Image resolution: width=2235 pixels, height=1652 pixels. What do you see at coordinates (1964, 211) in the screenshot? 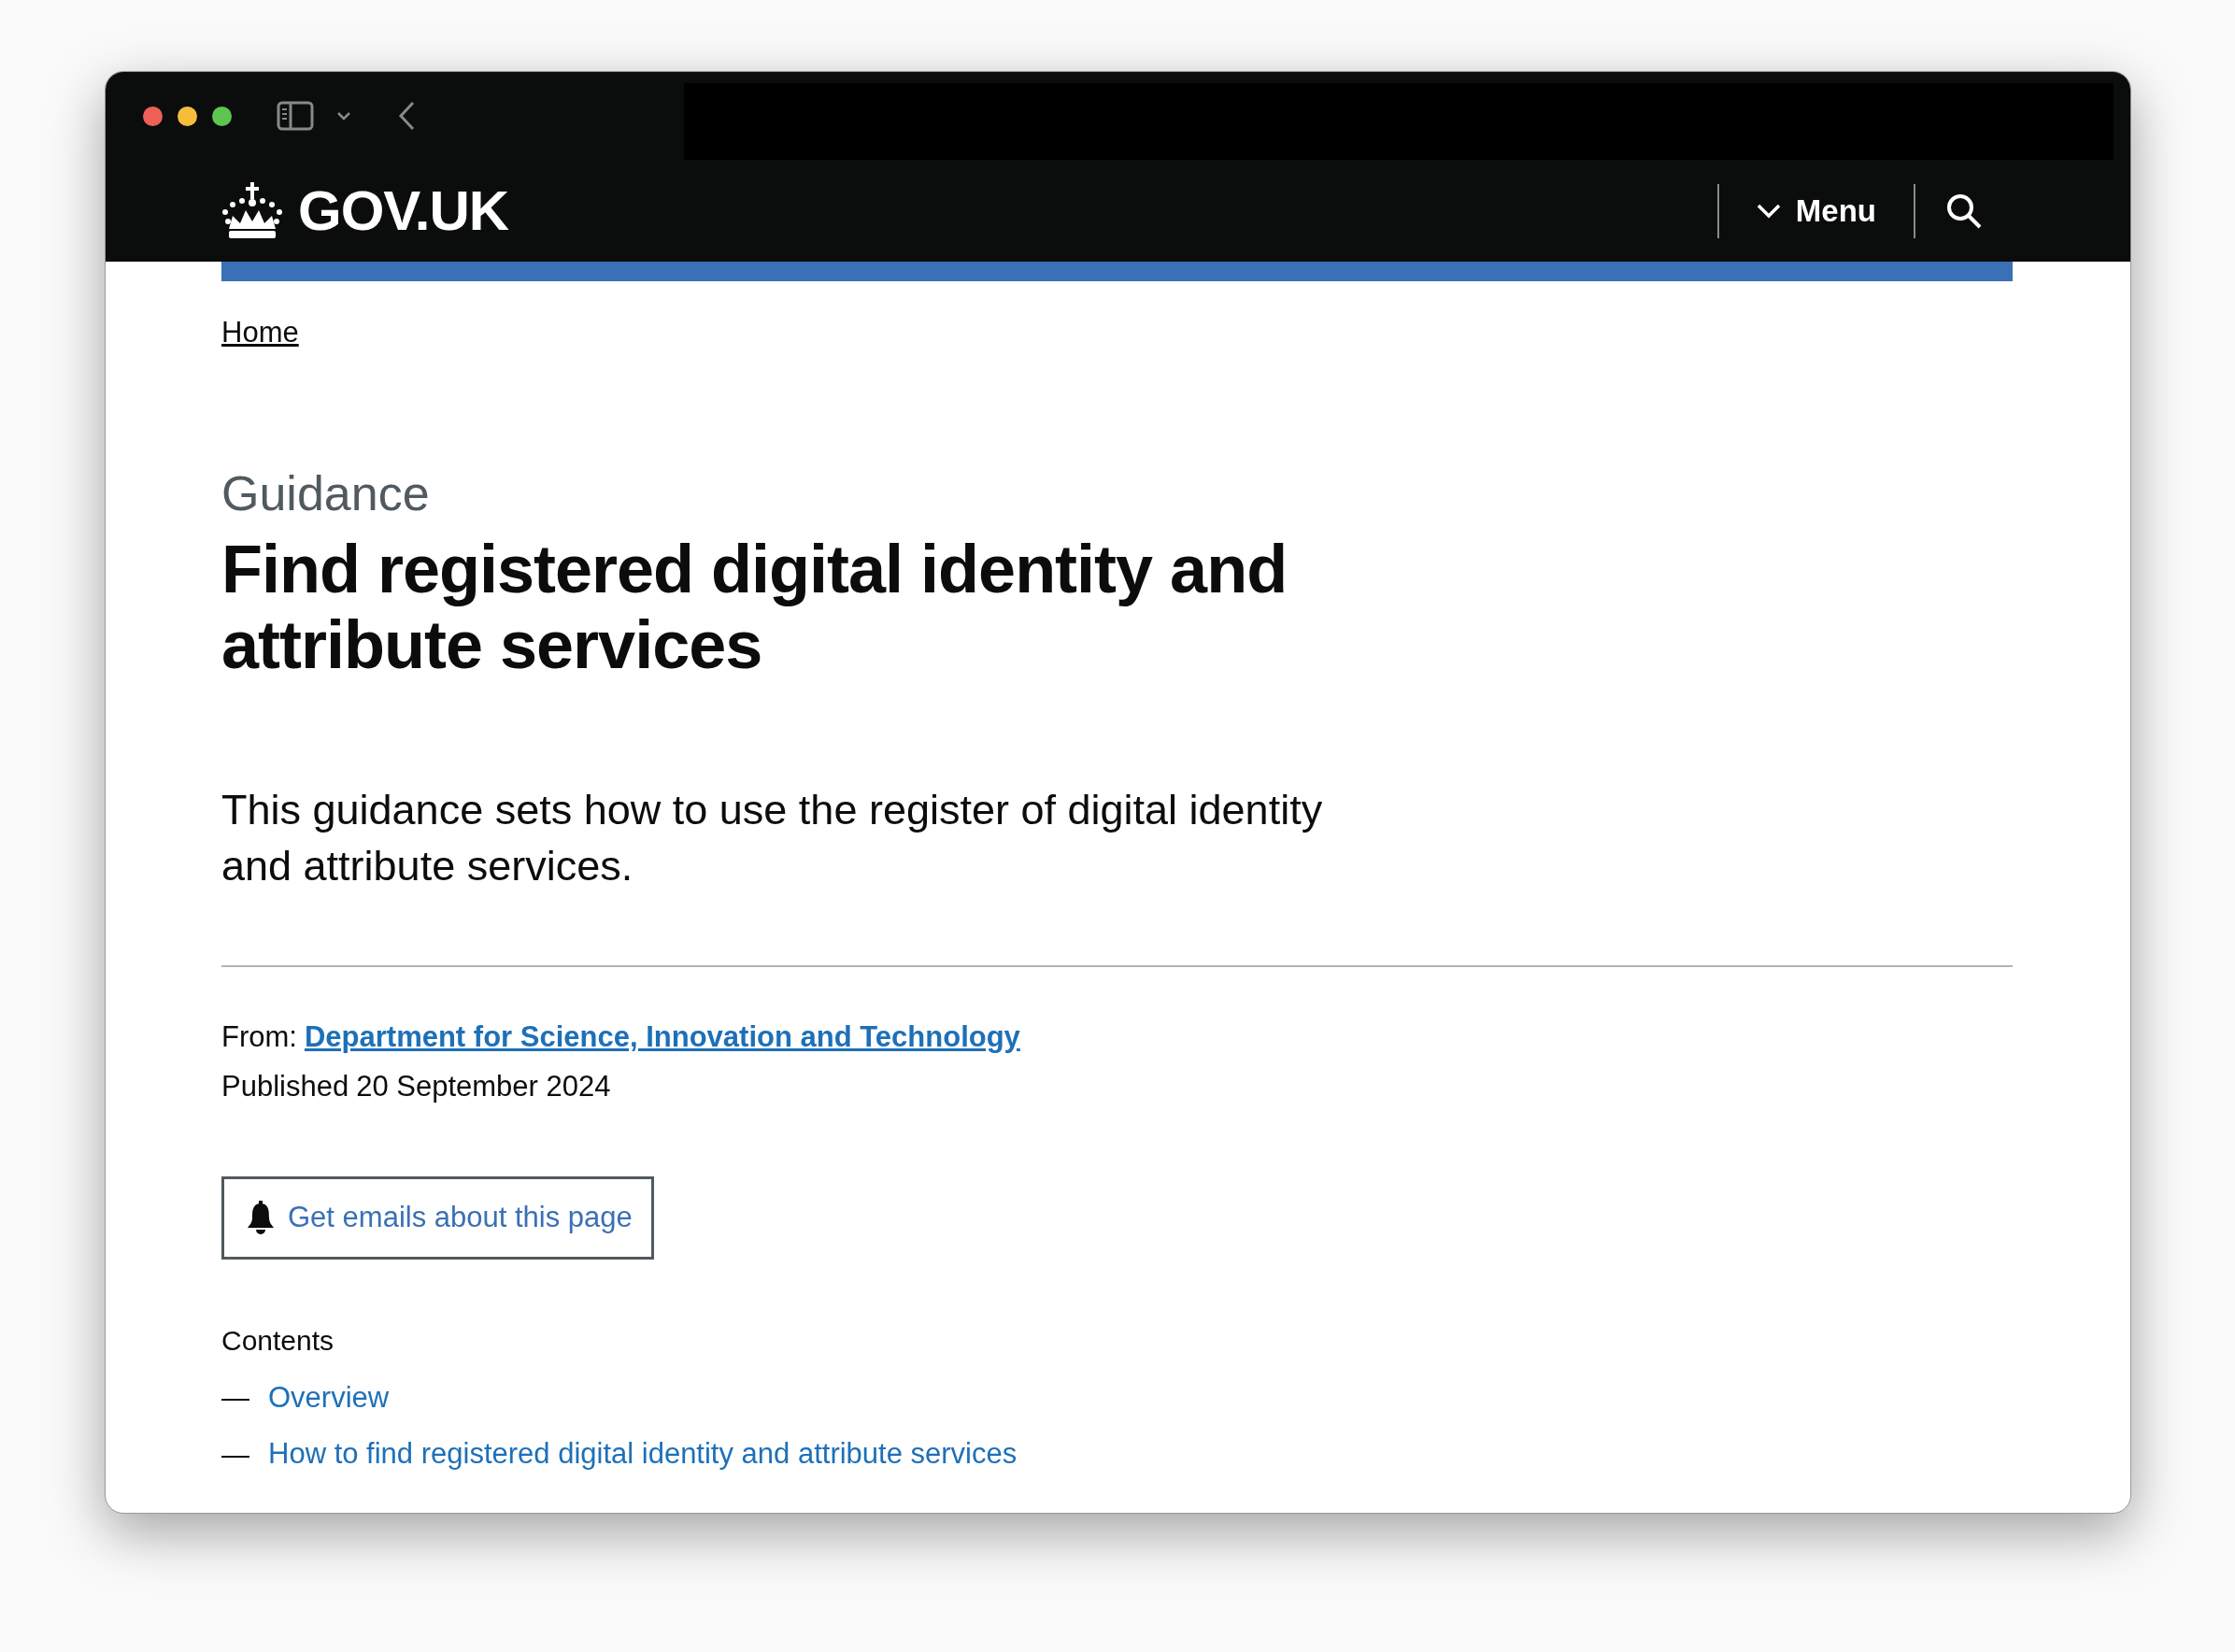
I see `search-icon` at bounding box center [1964, 211].